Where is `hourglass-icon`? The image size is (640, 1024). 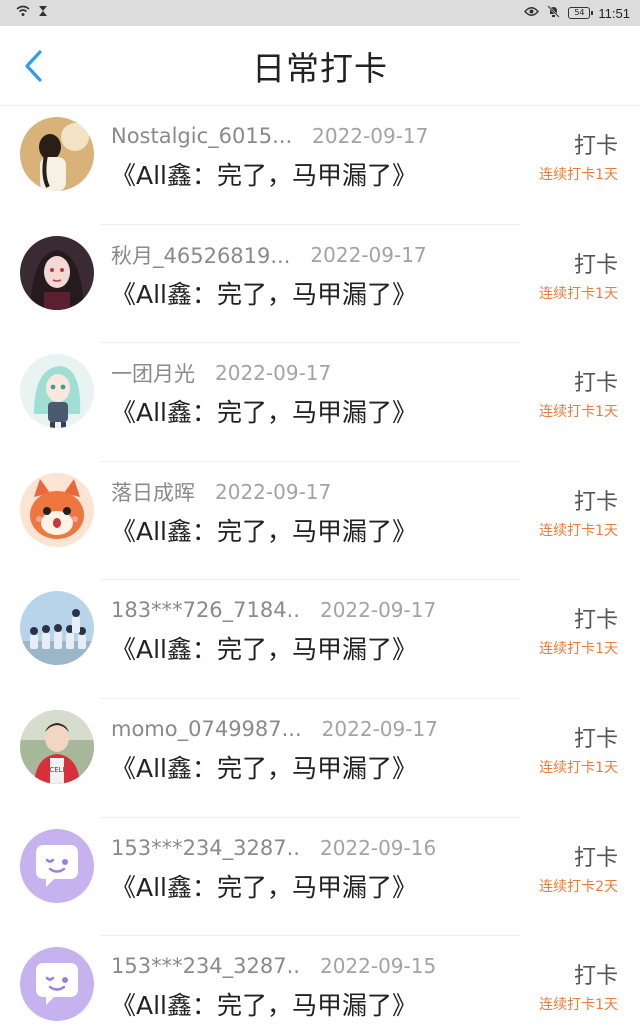 hourglass-icon is located at coordinates (43, 13).